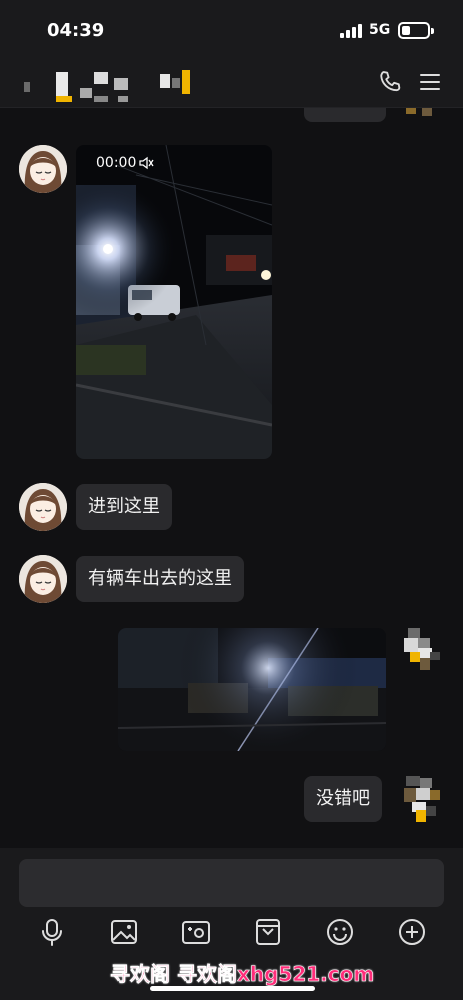  Describe the element at coordinates (419, 113) in the screenshot. I see `previous-avatar-pixelated` at that location.